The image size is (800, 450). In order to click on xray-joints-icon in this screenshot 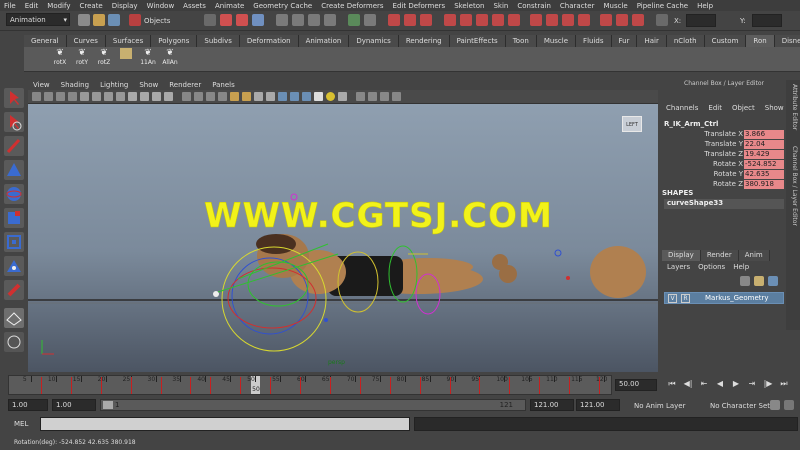, I will do `click(318, 96)`.